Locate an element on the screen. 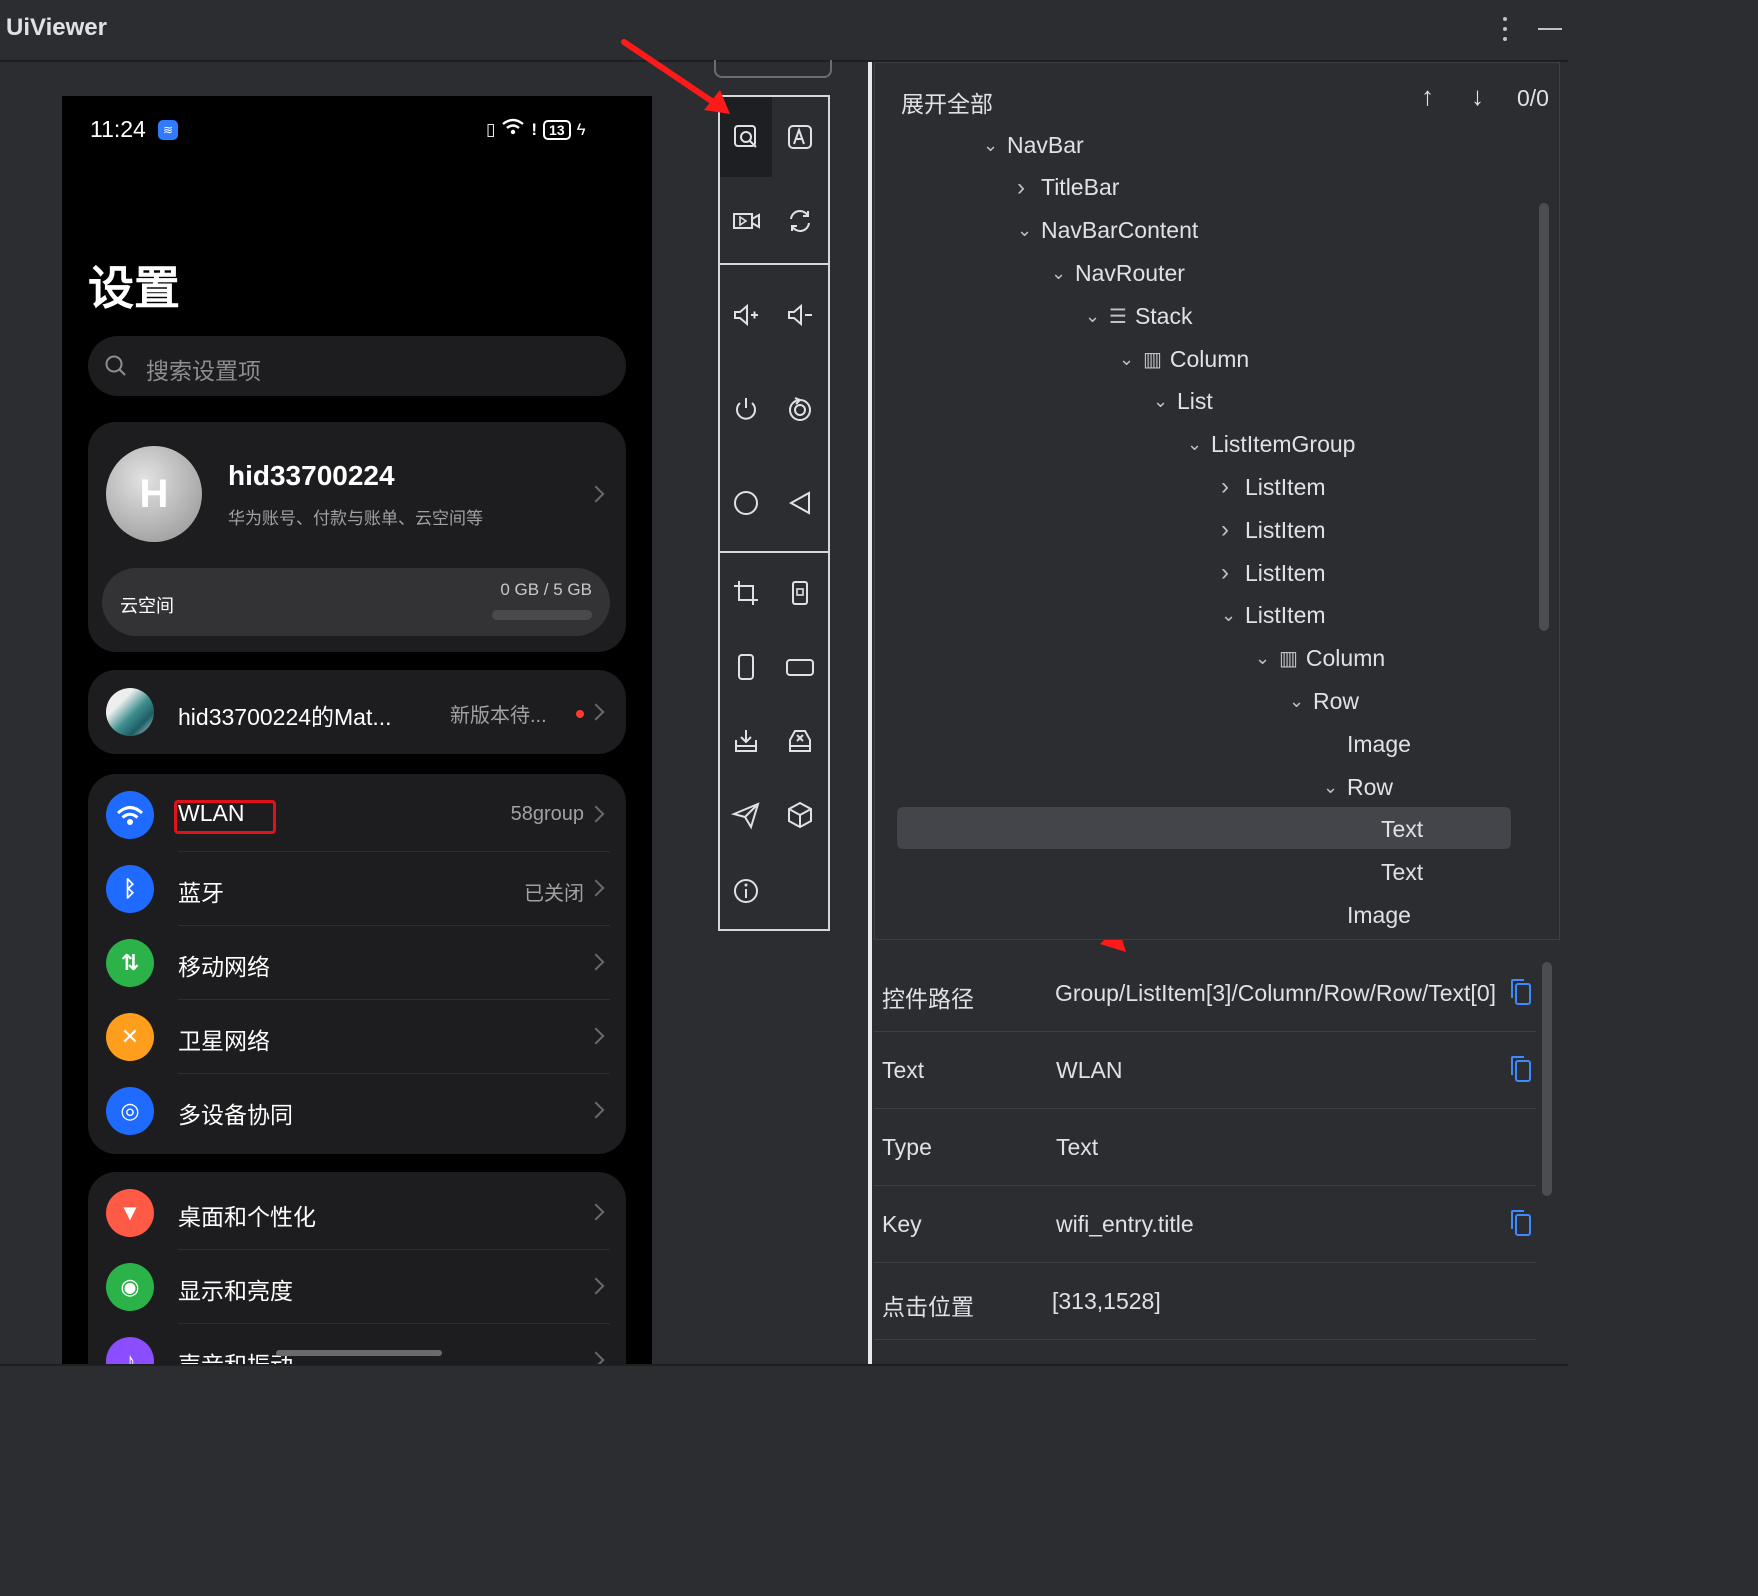  cloud-label: 云空间 is located at coordinates (147, 606).